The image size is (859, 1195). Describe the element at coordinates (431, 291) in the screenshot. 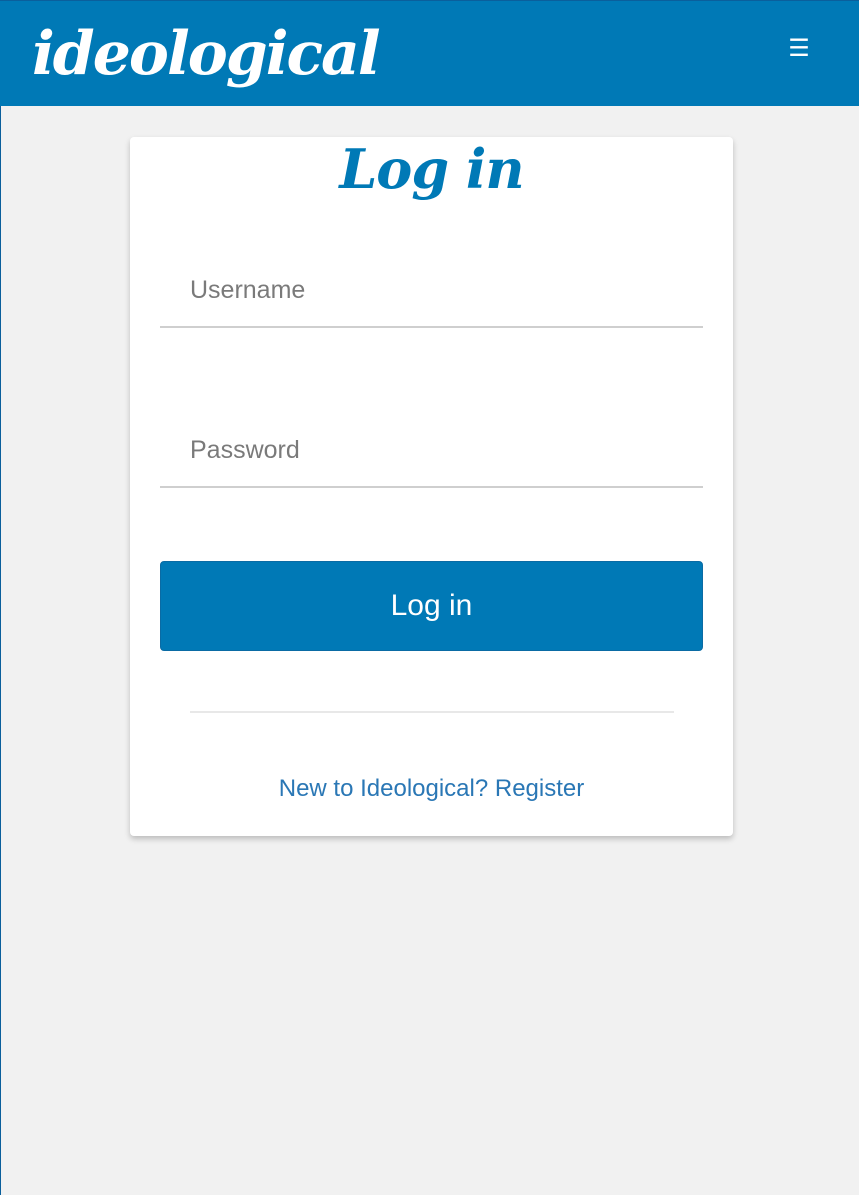

I see `username-input` at that location.